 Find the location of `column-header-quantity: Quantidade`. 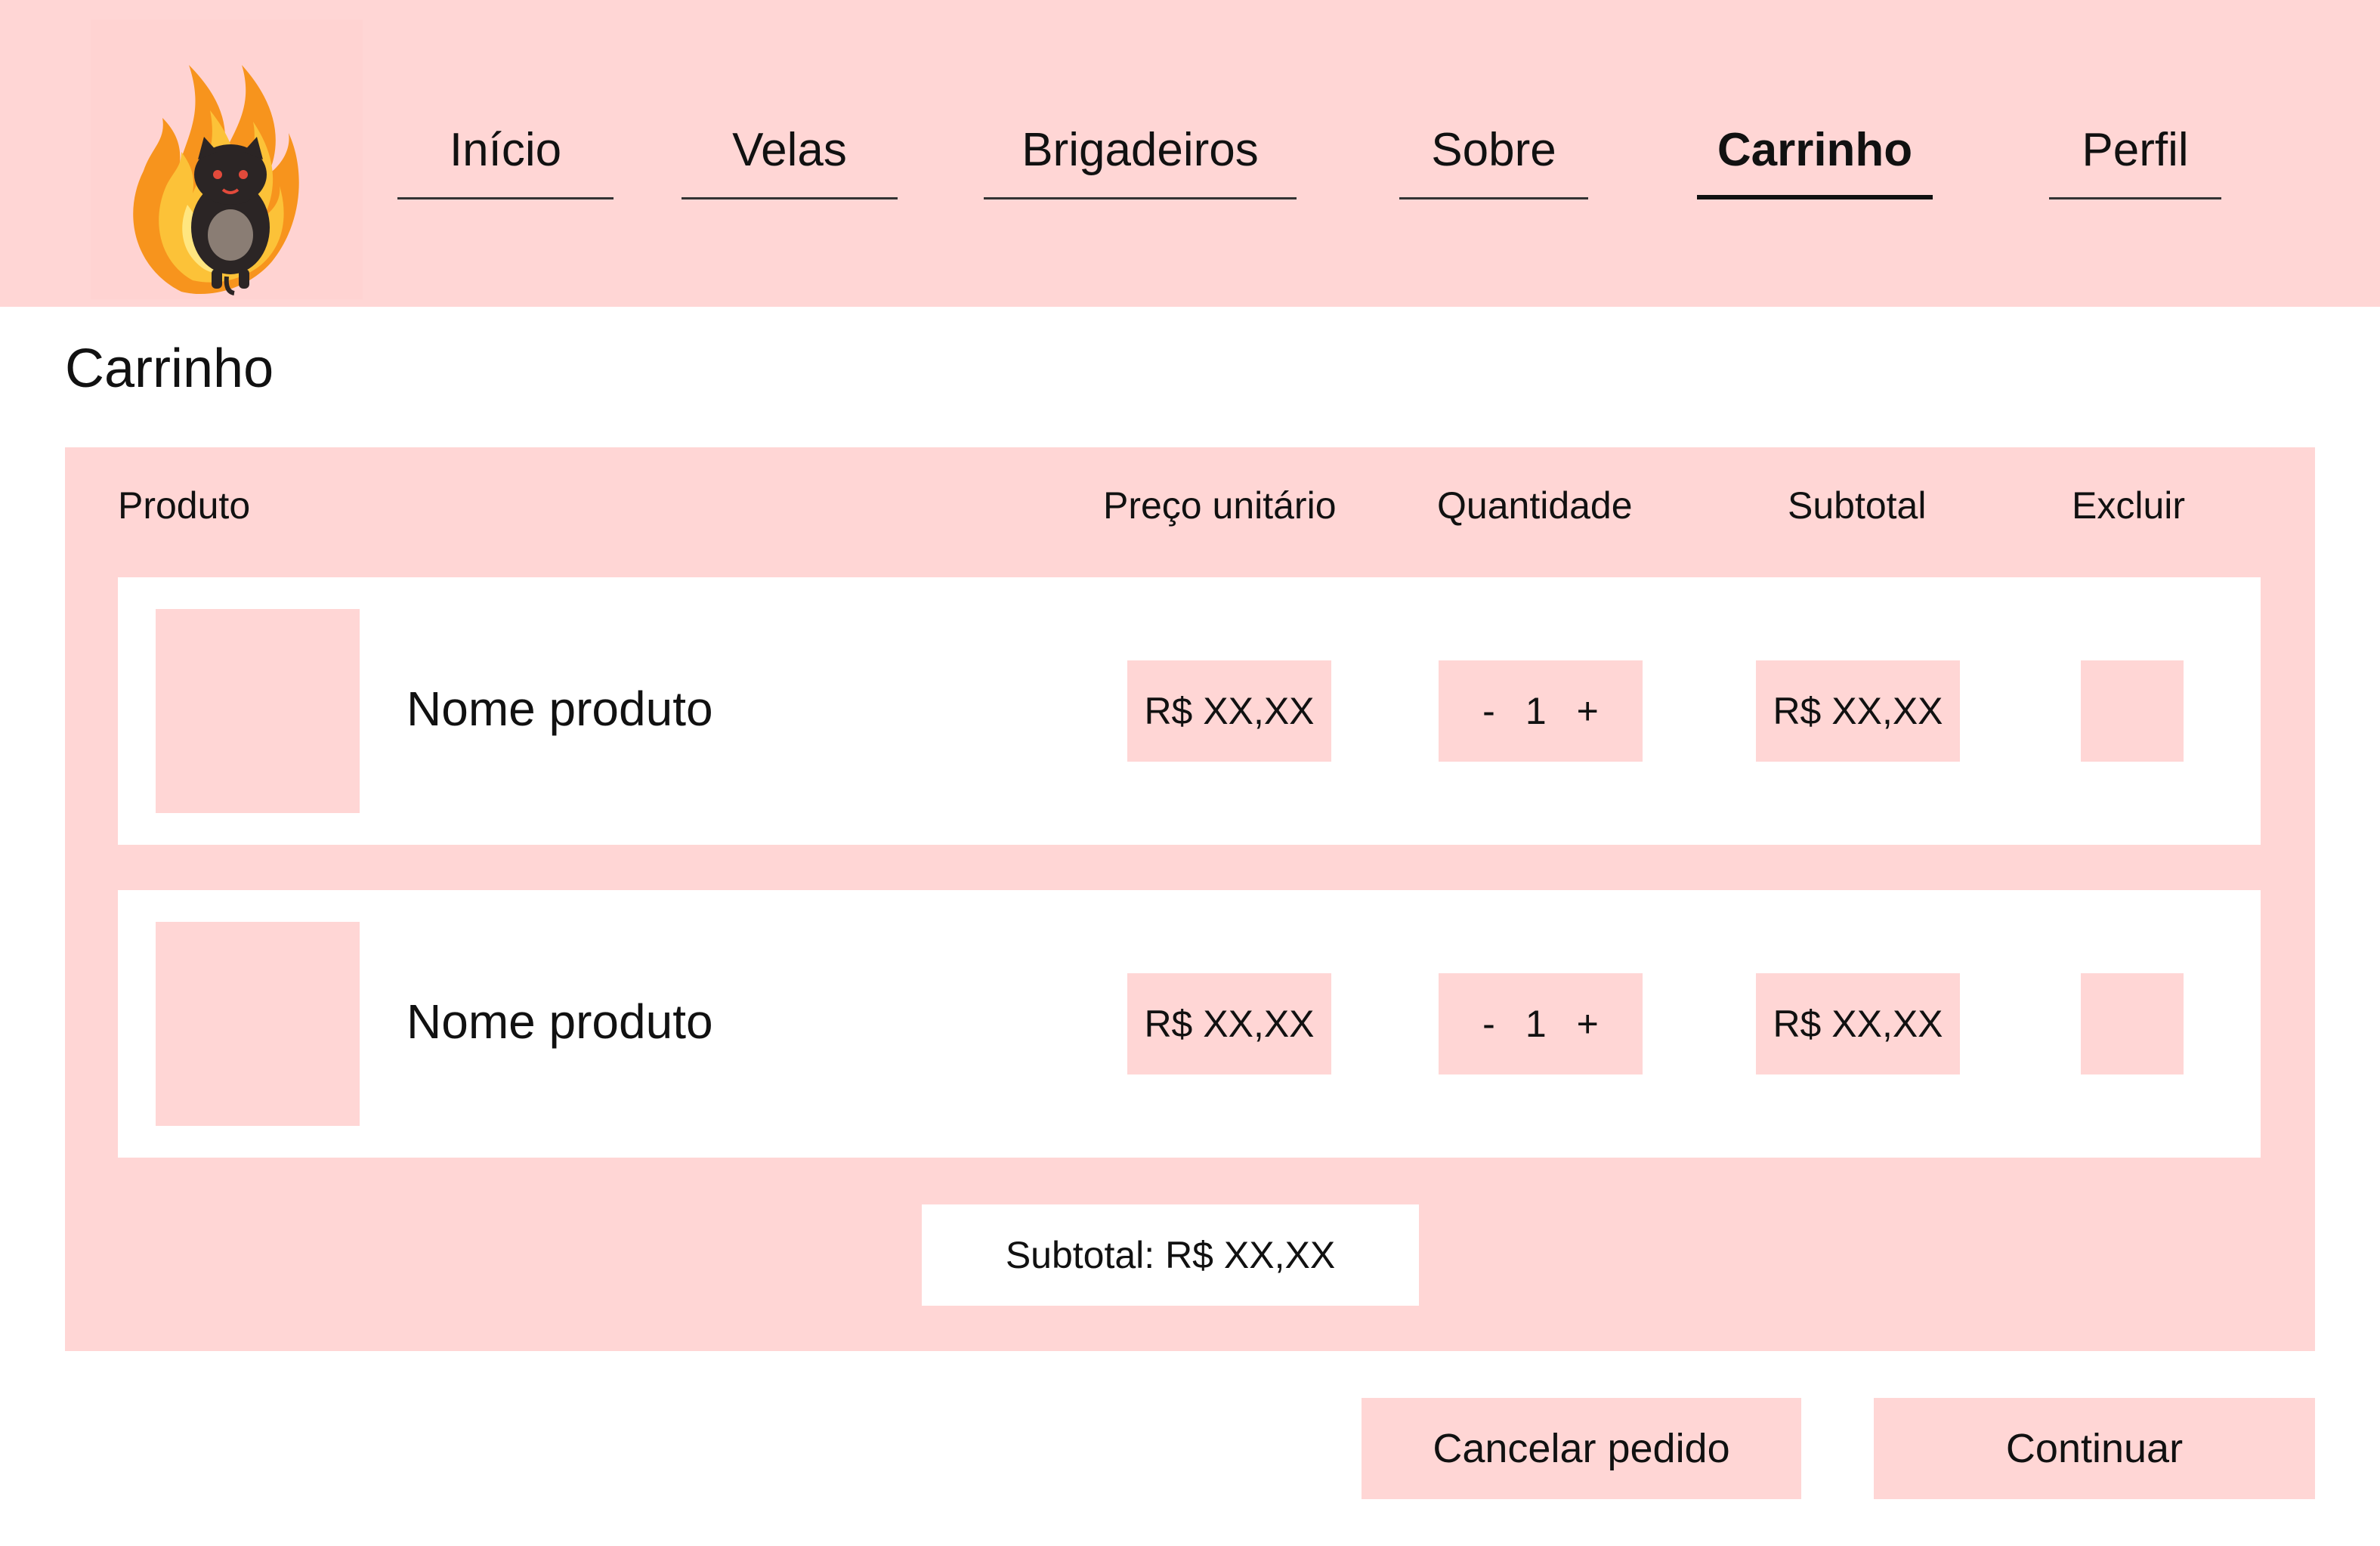

column-header-quantity: Quantidade is located at coordinates (1535, 505).